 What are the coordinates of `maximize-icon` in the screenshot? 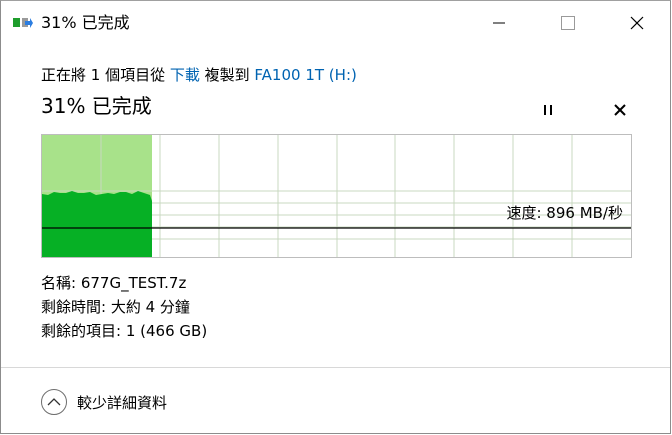 It's located at (568, 23).